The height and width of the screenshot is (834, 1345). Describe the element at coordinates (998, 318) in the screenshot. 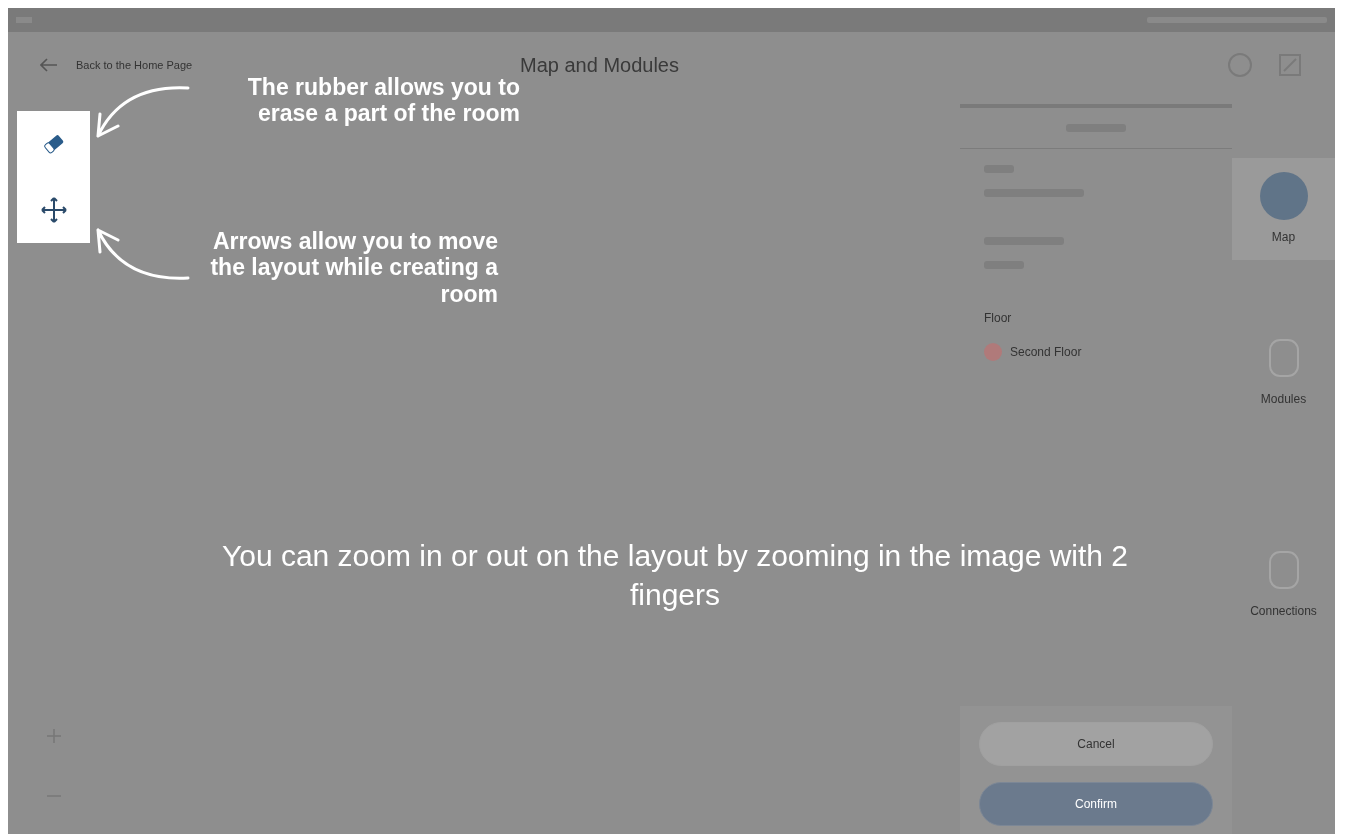

I see `floor-label: Floor` at that location.